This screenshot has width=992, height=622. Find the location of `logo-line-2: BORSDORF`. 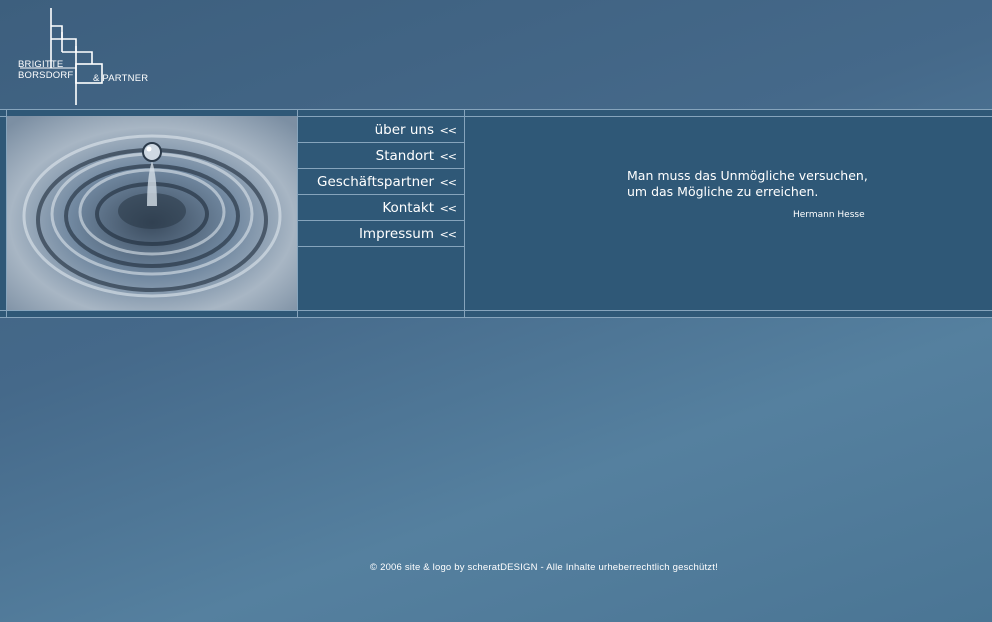

logo-line-2: BORSDORF is located at coordinates (46, 75).